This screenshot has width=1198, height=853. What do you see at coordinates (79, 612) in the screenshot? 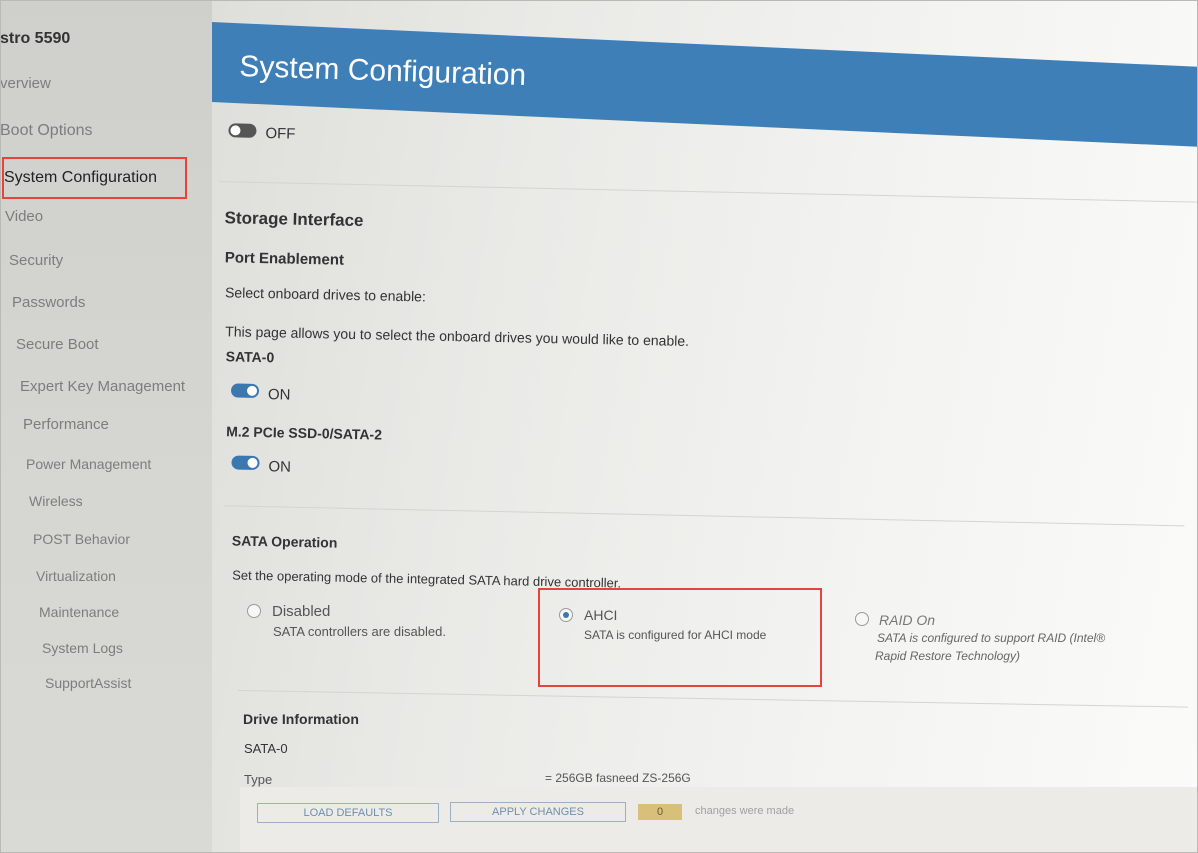
I see `sidebar-item-maintenance: Maintenance` at bounding box center [79, 612].